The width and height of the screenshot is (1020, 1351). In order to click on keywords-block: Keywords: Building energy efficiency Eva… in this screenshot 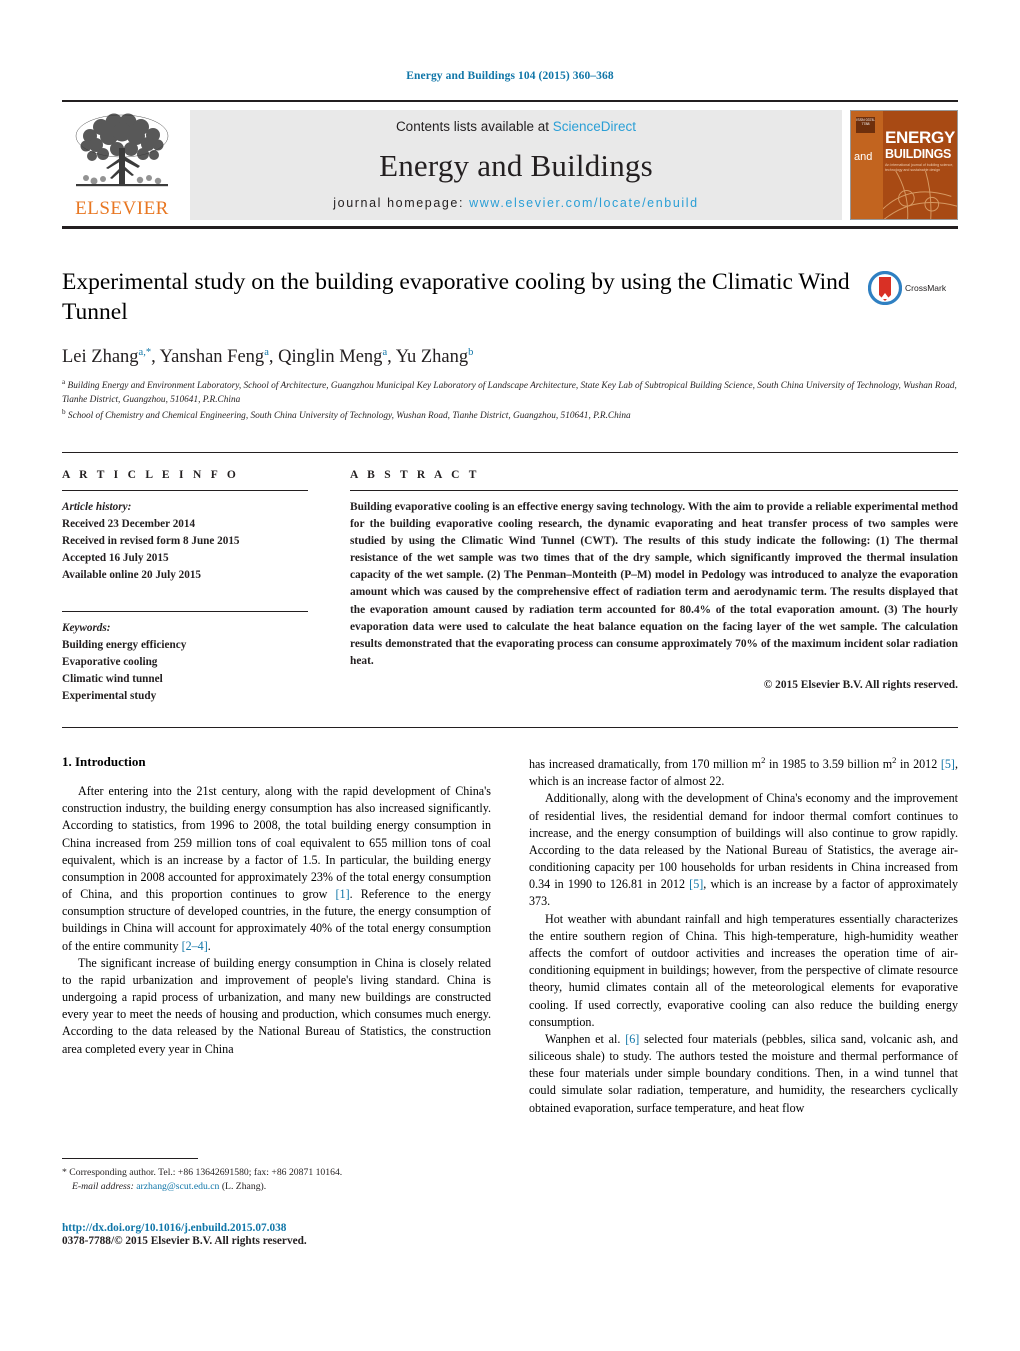, I will do `click(185, 662)`.